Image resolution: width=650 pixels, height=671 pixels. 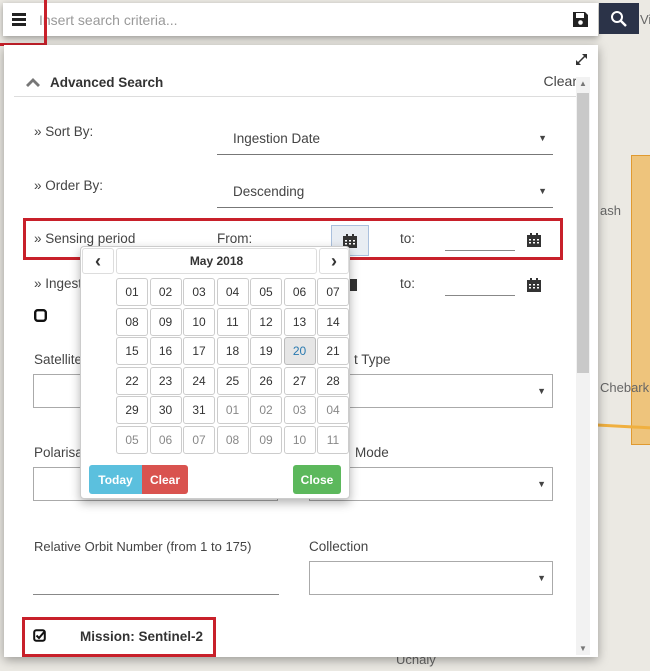 I want to click on datepicker-day: 25, so click(x=232, y=380).